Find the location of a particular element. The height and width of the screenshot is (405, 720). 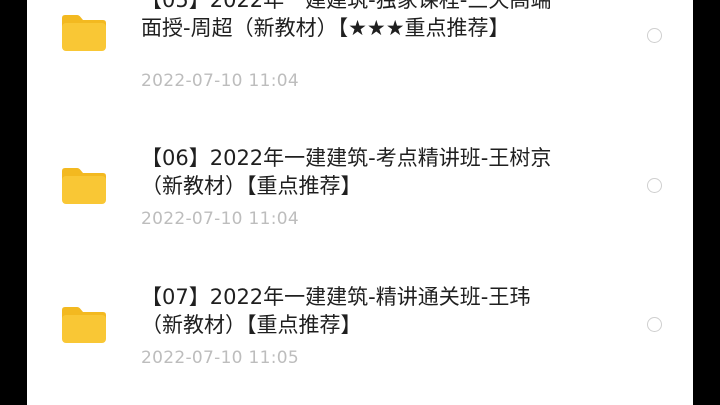

file-date: 2022-07-10 11:05 is located at coordinates (220, 358).